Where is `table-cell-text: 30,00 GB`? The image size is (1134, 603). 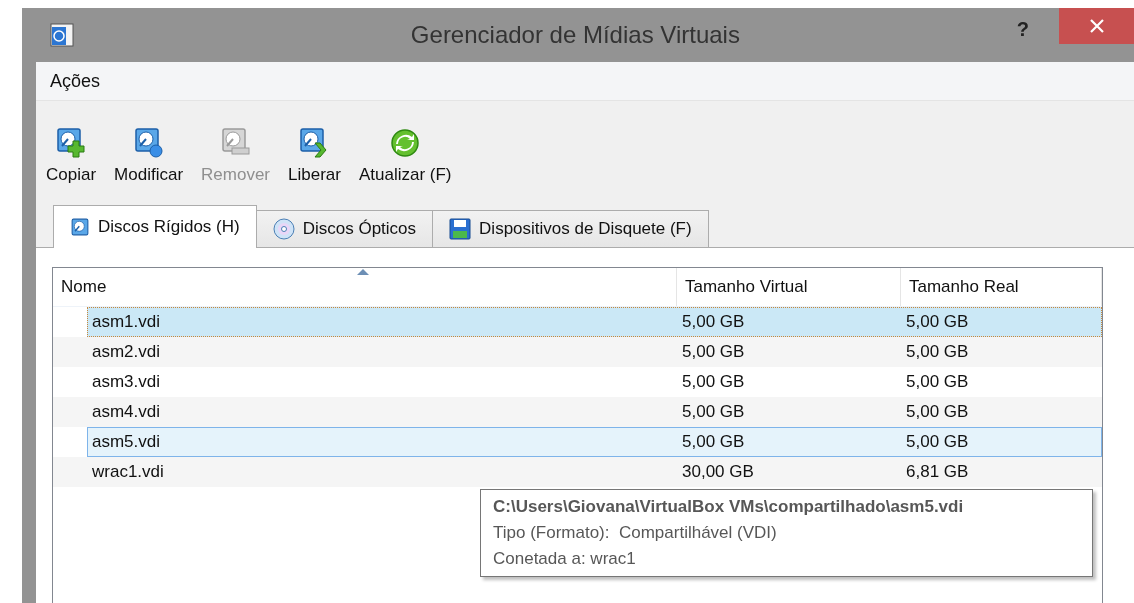
table-cell-text: 30,00 GB is located at coordinates (718, 472).